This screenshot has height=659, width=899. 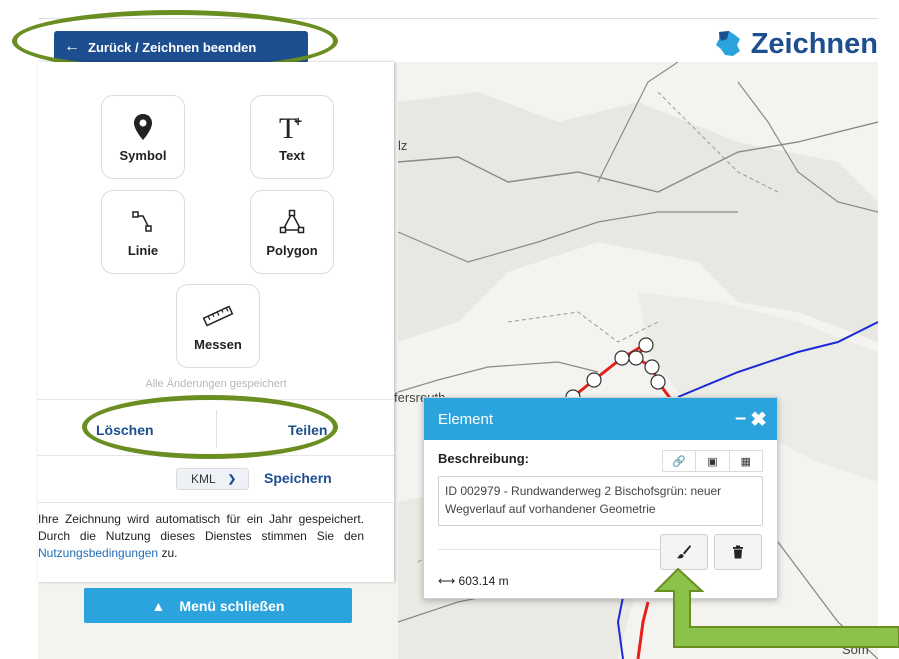 What do you see at coordinates (680, 461) in the screenshot?
I see `link-icon: 🔗` at bounding box center [680, 461].